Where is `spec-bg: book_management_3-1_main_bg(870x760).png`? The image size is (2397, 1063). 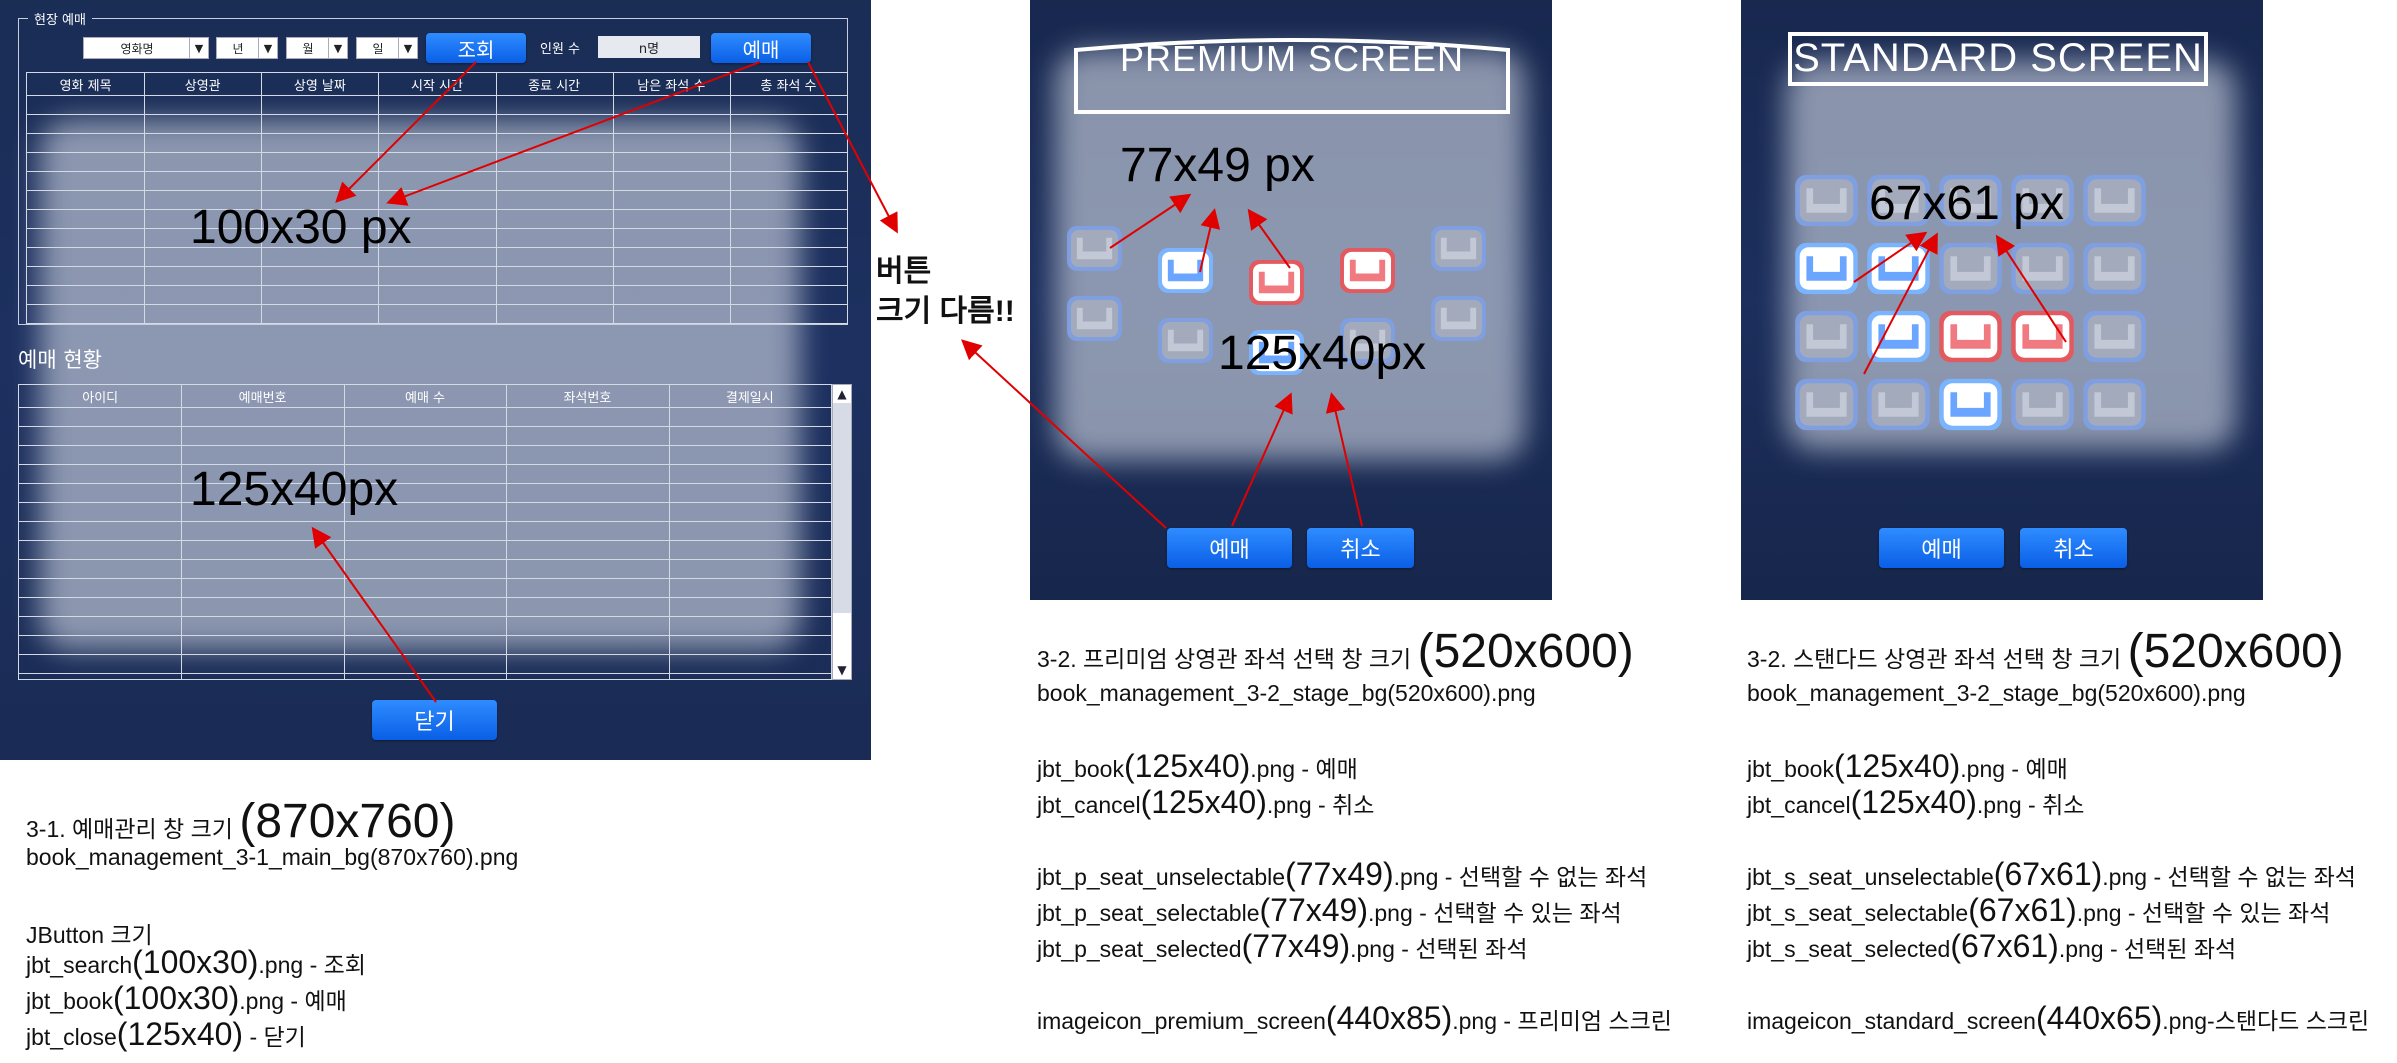 spec-bg: book_management_3-1_main_bg(870x760).png is located at coordinates (272, 857).